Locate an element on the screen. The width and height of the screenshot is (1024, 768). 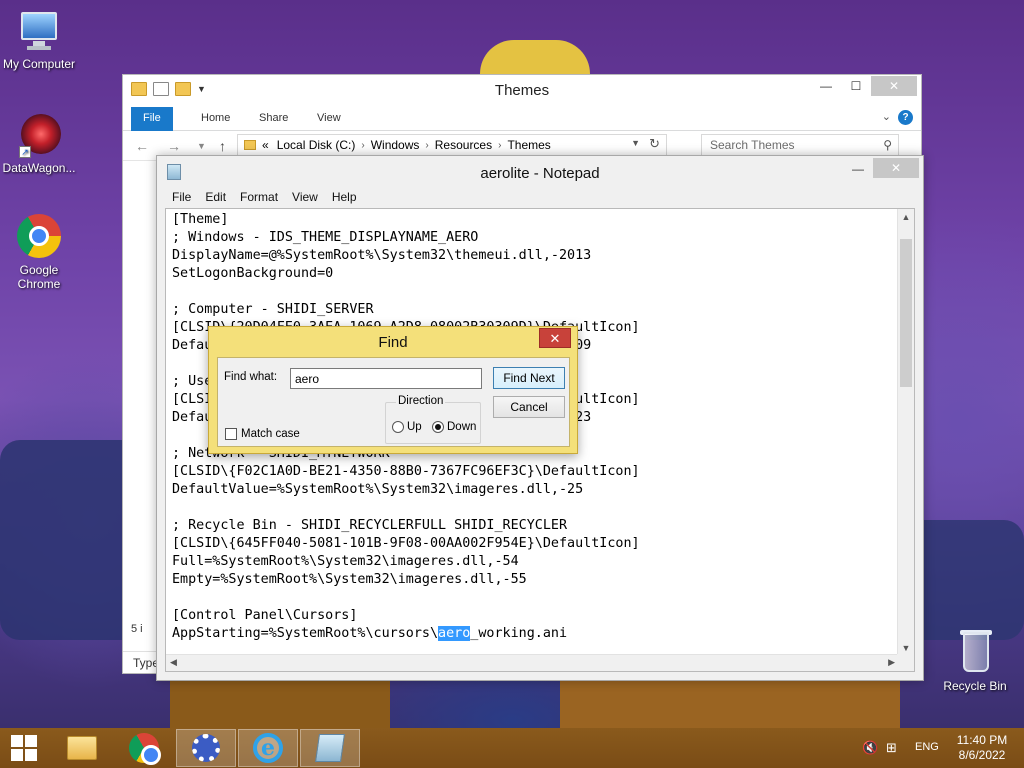
window-title: aerolite - Notepad is located at coordinates (540, 173).